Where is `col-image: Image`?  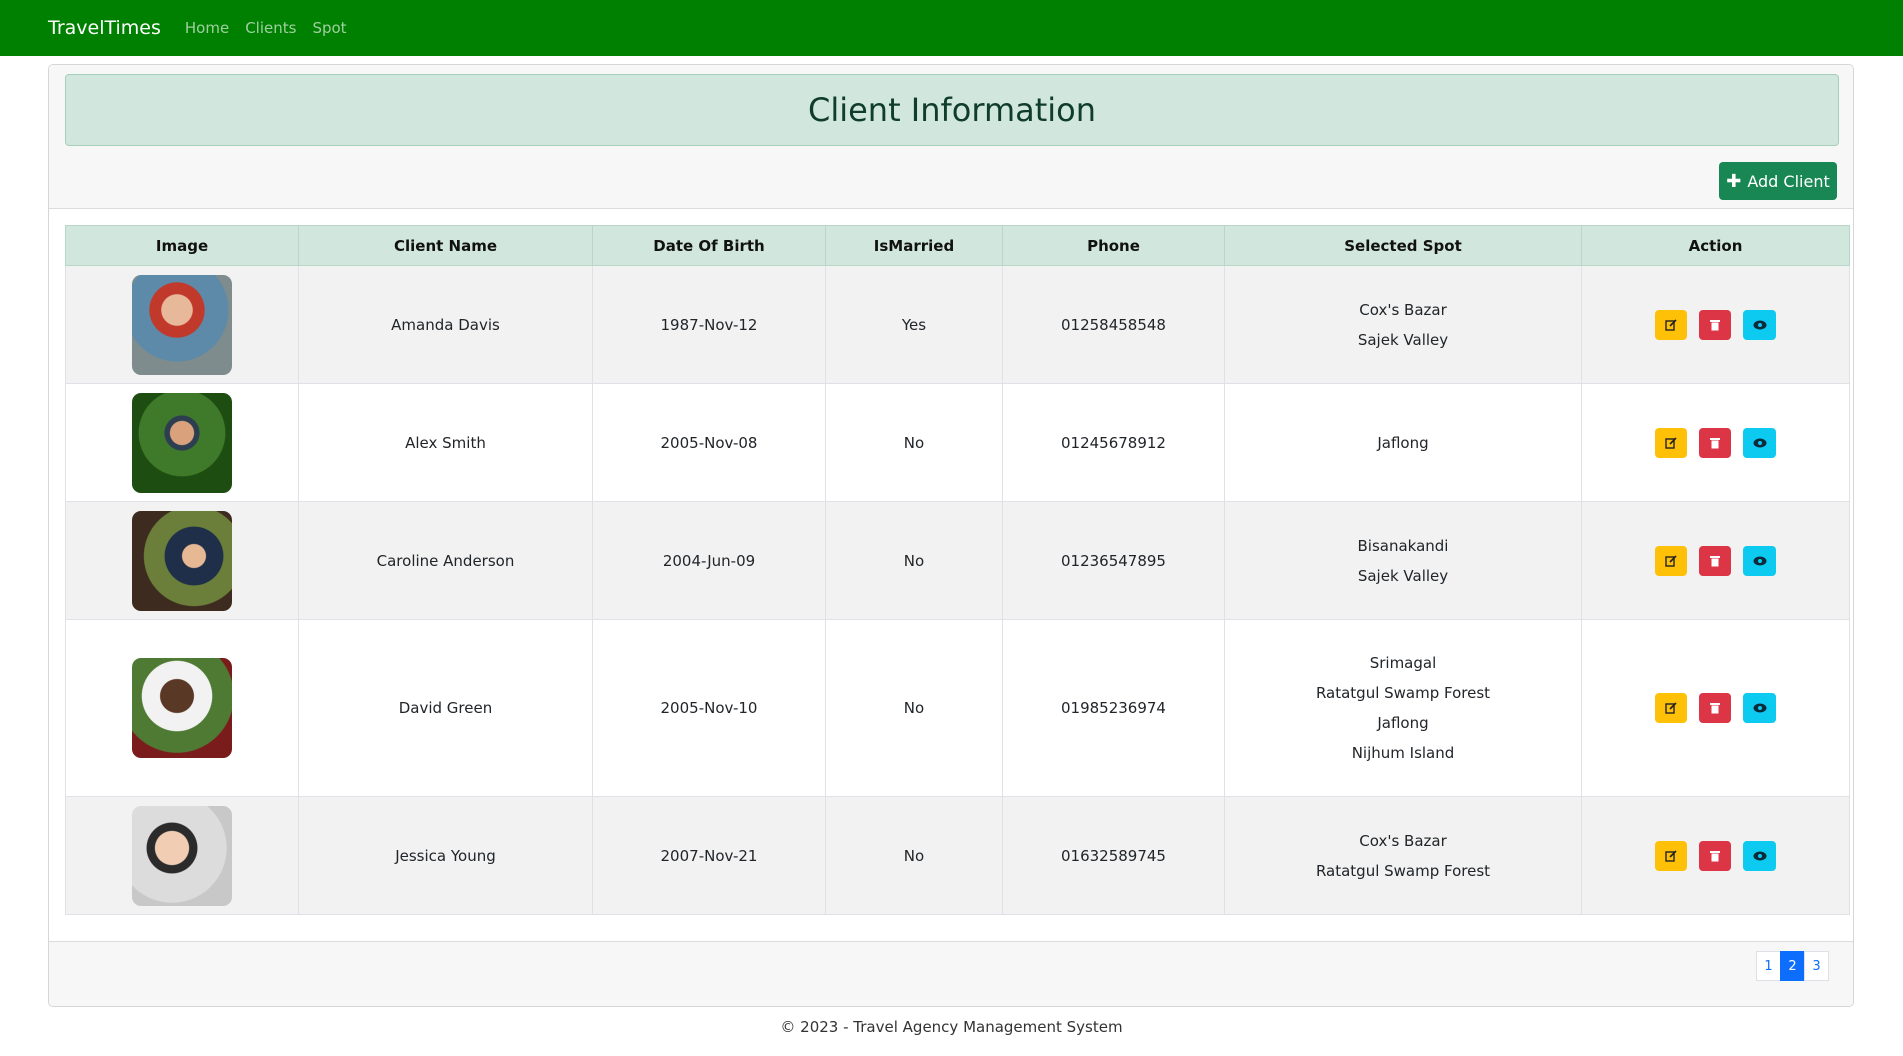
col-image: Image is located at coordinates (182, 245).